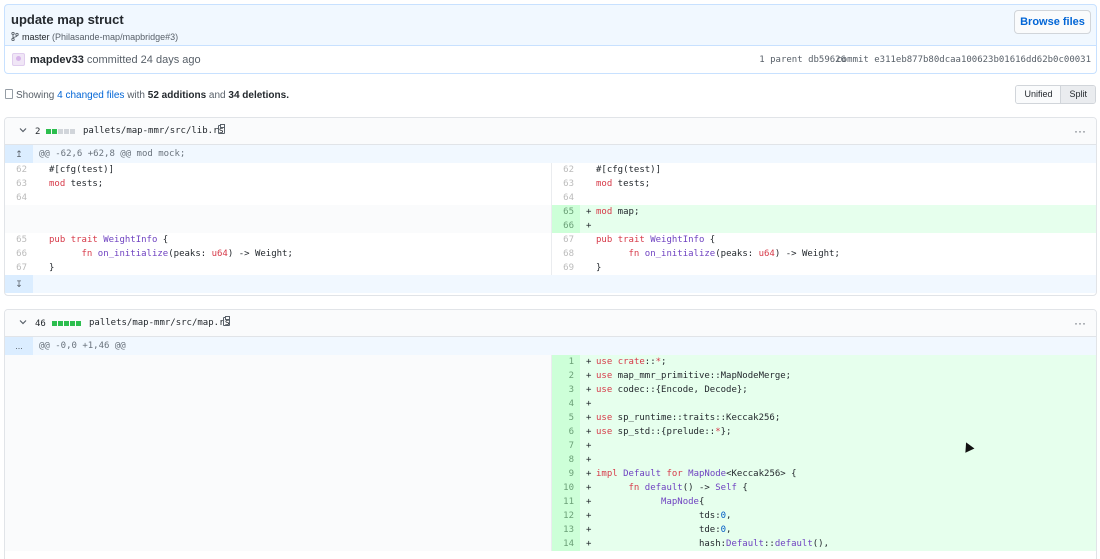 This screenshot has height=559, width=1100. What do you see at coordinates (823, 474) in the screenshot?
I see `right-half: 9 + impl Default for MapNode<Keccak256> {` at bounding box center [823, 474].